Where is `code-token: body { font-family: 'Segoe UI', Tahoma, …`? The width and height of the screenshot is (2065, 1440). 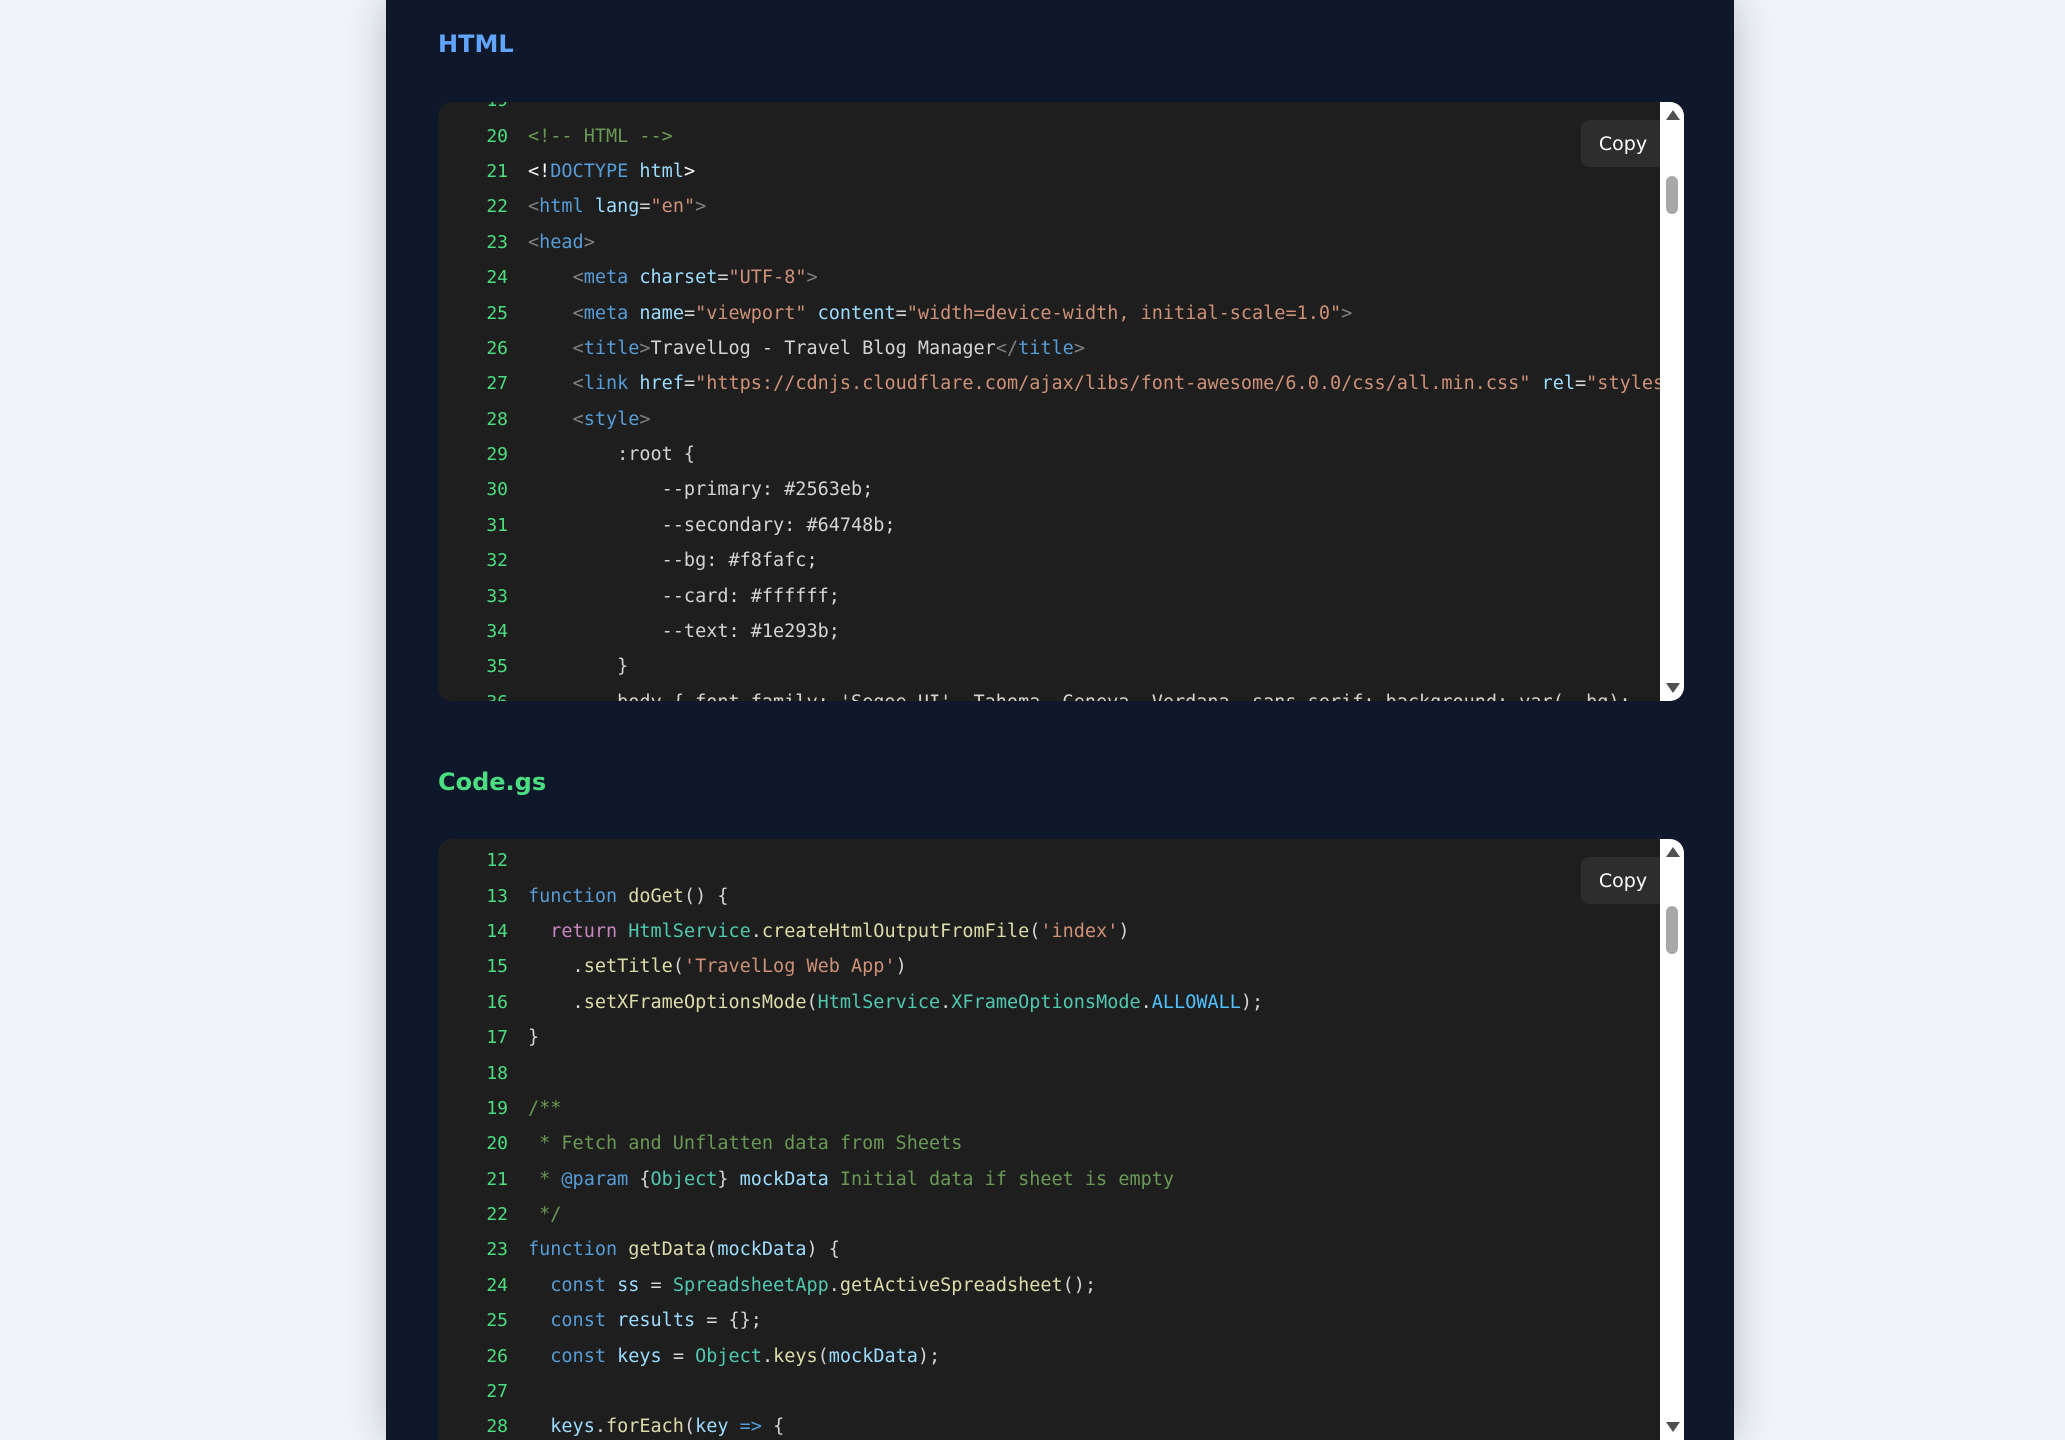 code-token: body { font-family: 'Segoe UI', Tahoma, … is located at coordinates (1079, 696).